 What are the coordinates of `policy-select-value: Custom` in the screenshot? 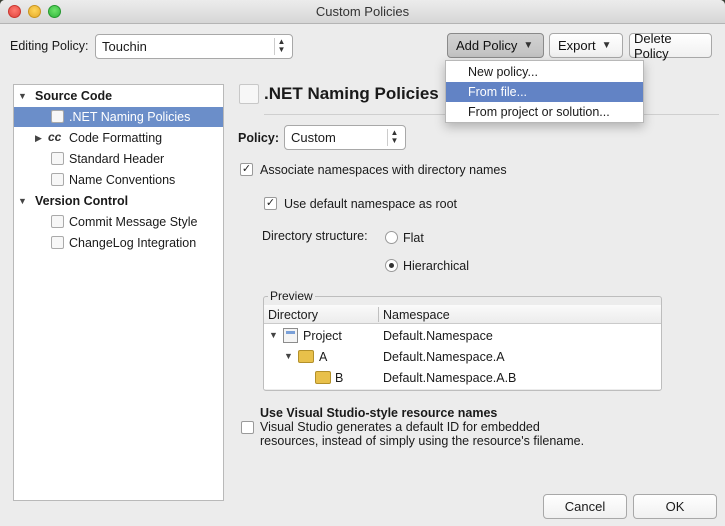 It's located at (313, 137).